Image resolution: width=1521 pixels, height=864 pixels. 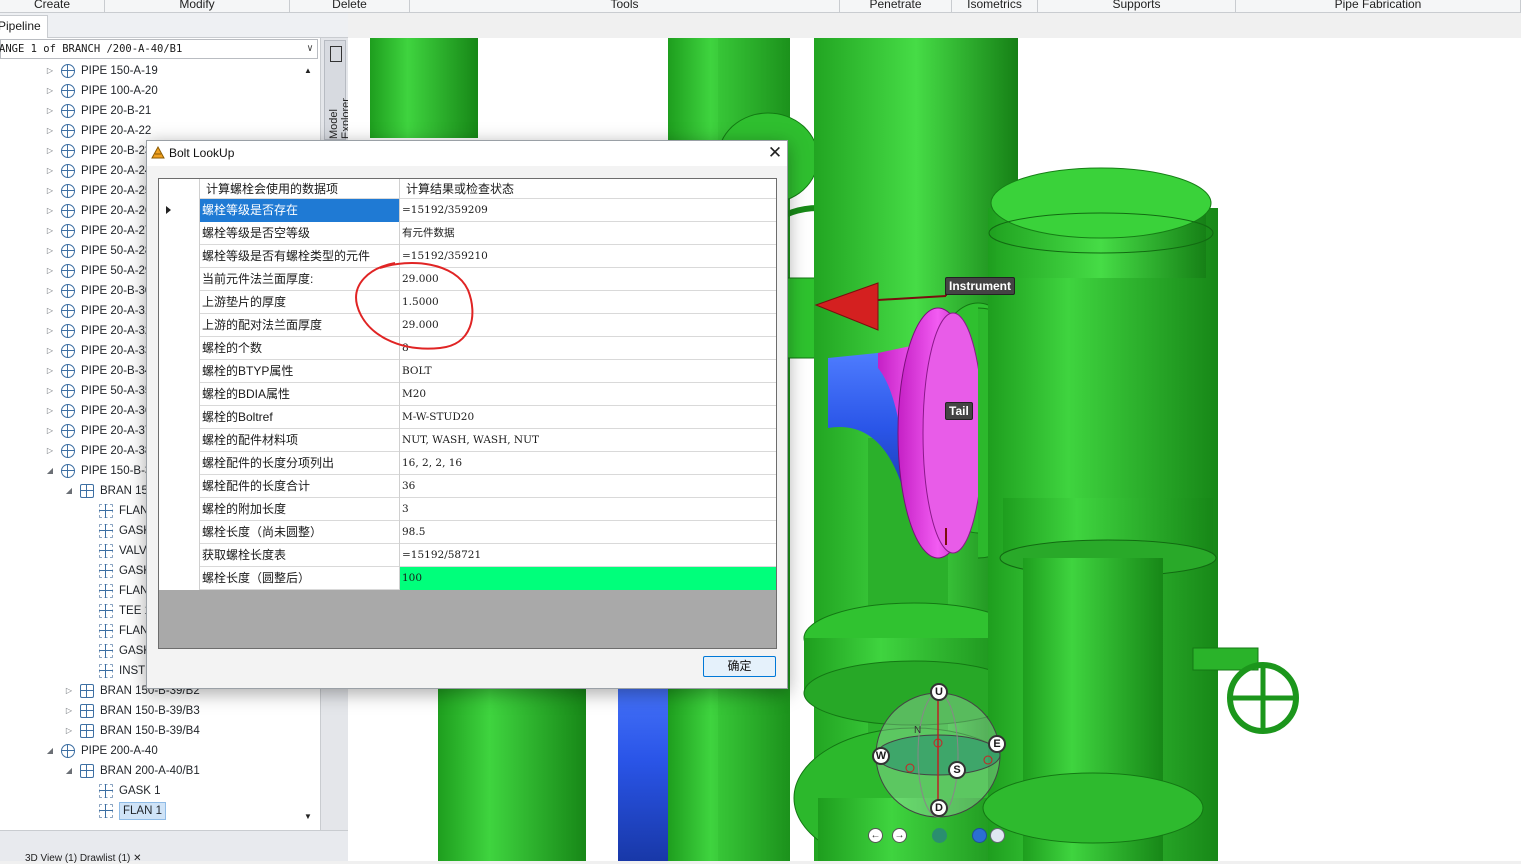 I want to click on grid-cell-value: M-W-STUD20, so click(x=588, y=417).